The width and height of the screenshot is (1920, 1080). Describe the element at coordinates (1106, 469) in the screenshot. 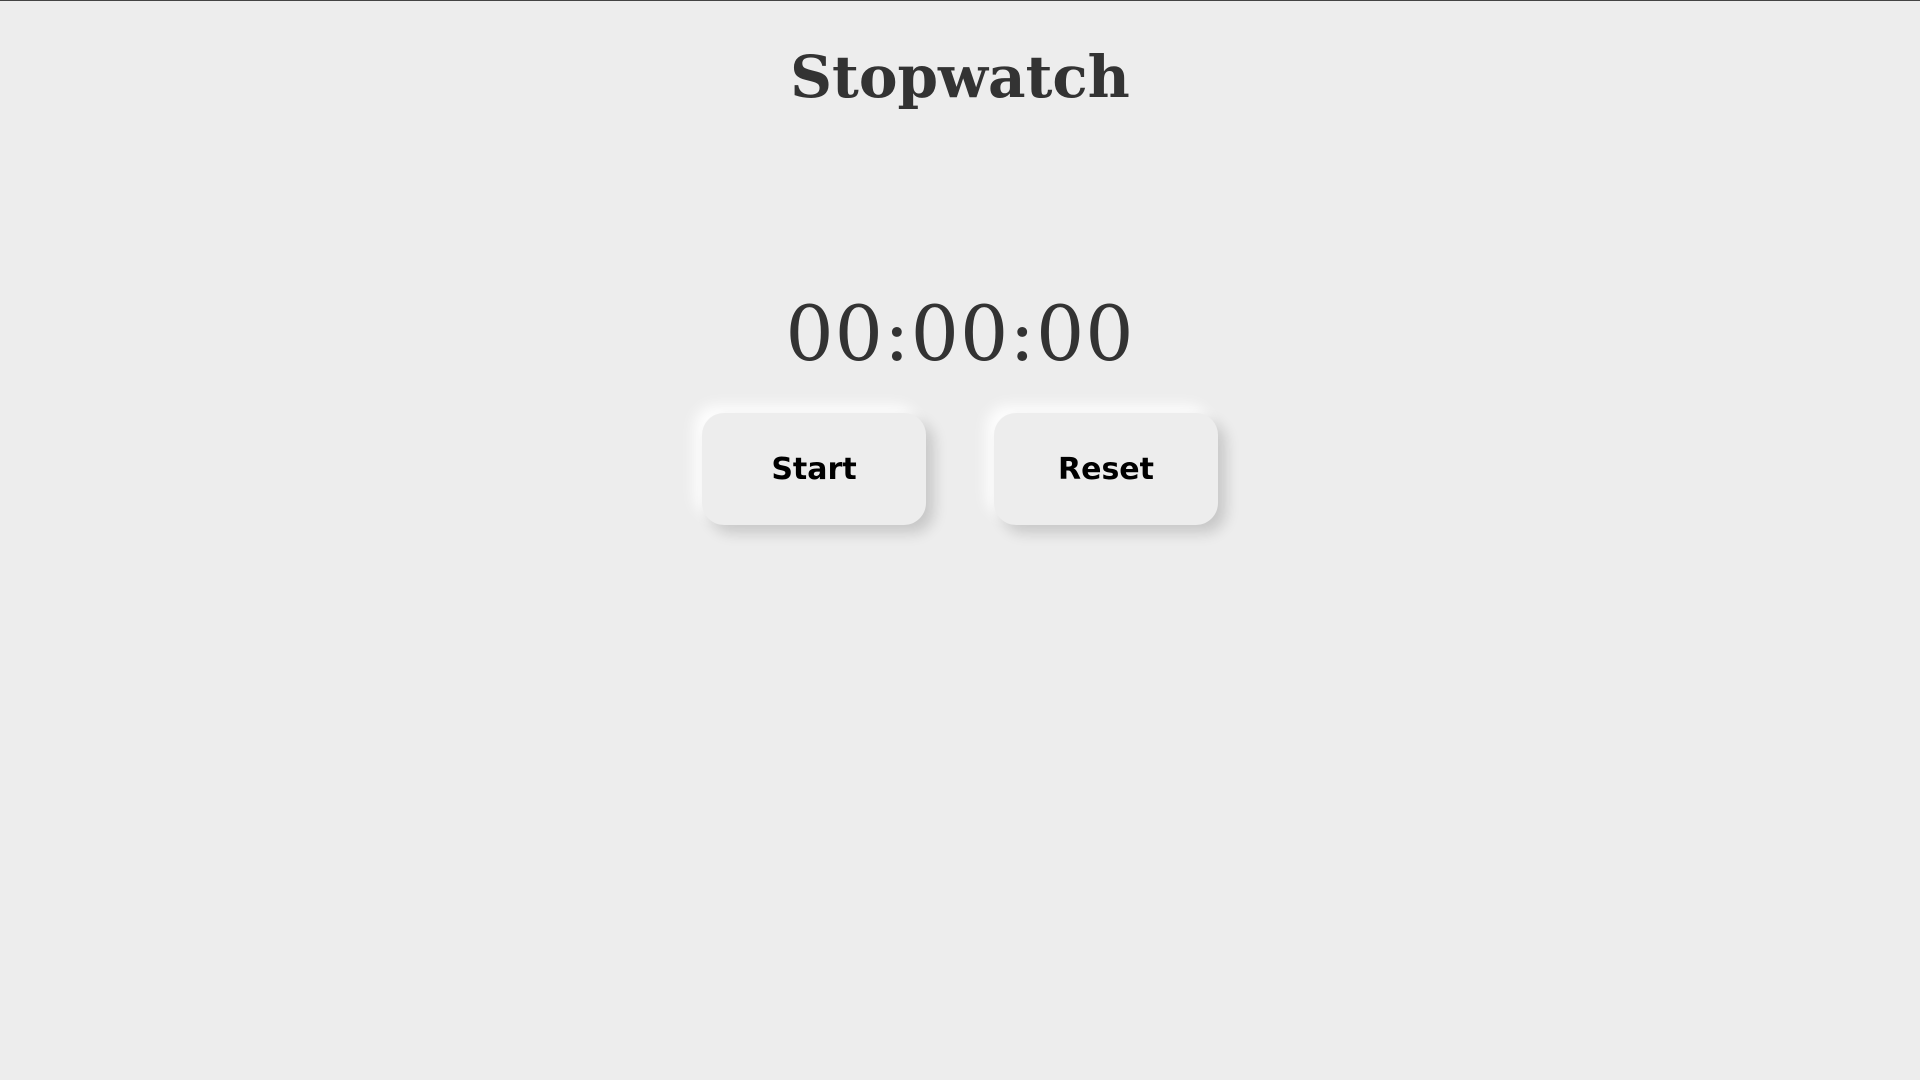

I see `reset-button: Reset` at that location.